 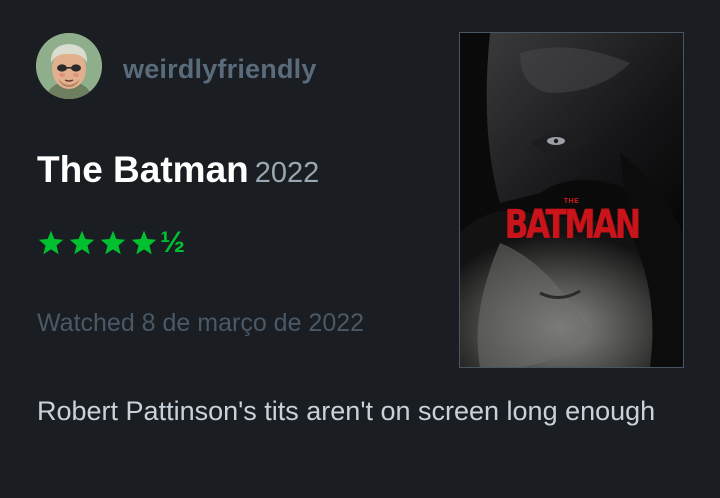 What do you see at coordinates (201, 323) in the screenshot?
I see `watched-date: Watched 8 de março de 2022` at bounding box center [201, 323].